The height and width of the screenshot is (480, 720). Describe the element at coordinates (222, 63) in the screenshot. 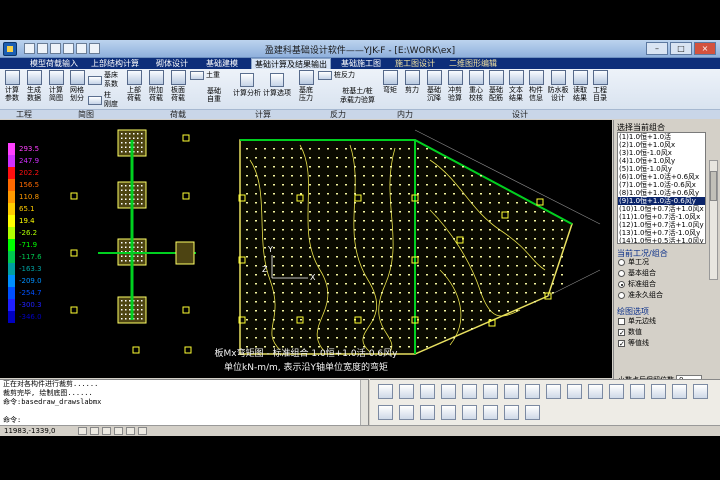

I see `tab-foundation-model: 基础建模` at that location.